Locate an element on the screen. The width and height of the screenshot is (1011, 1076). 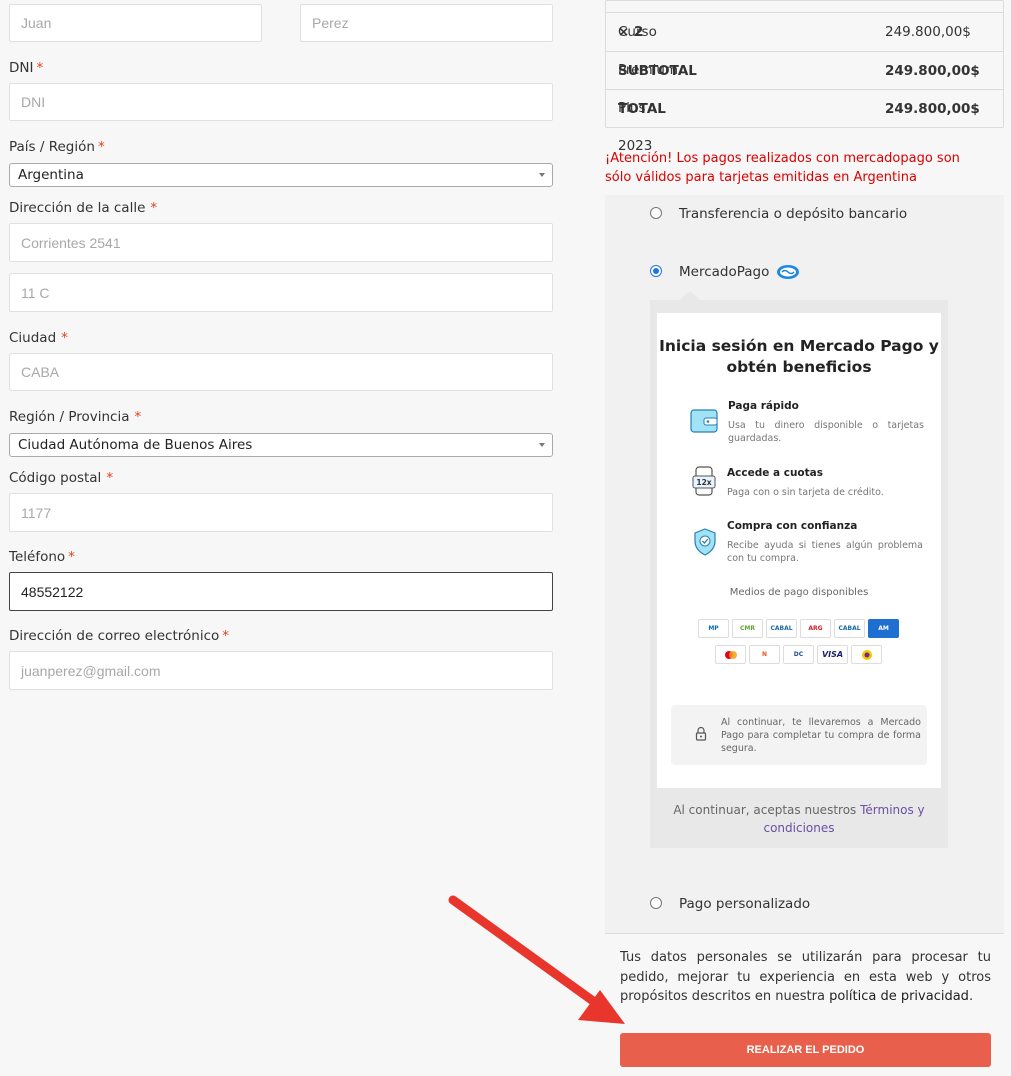
phone-input: 48552122 is located at coordinates (281, 591).